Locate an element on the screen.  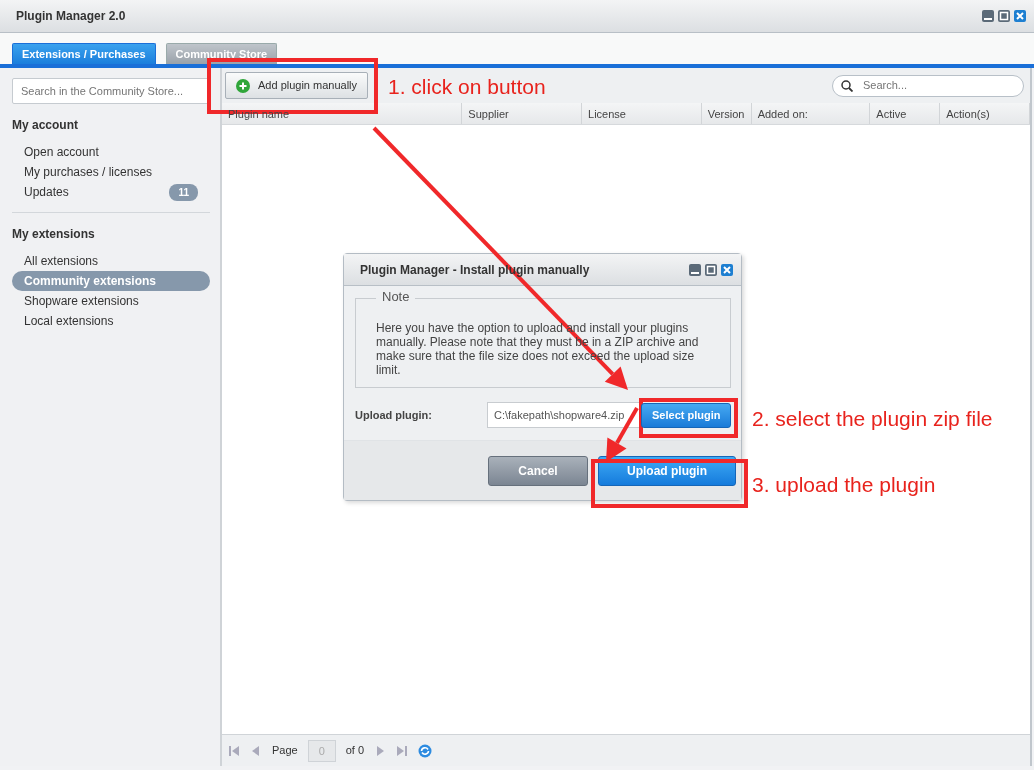
page-count: of 0 is located at coordinates (355, 751).